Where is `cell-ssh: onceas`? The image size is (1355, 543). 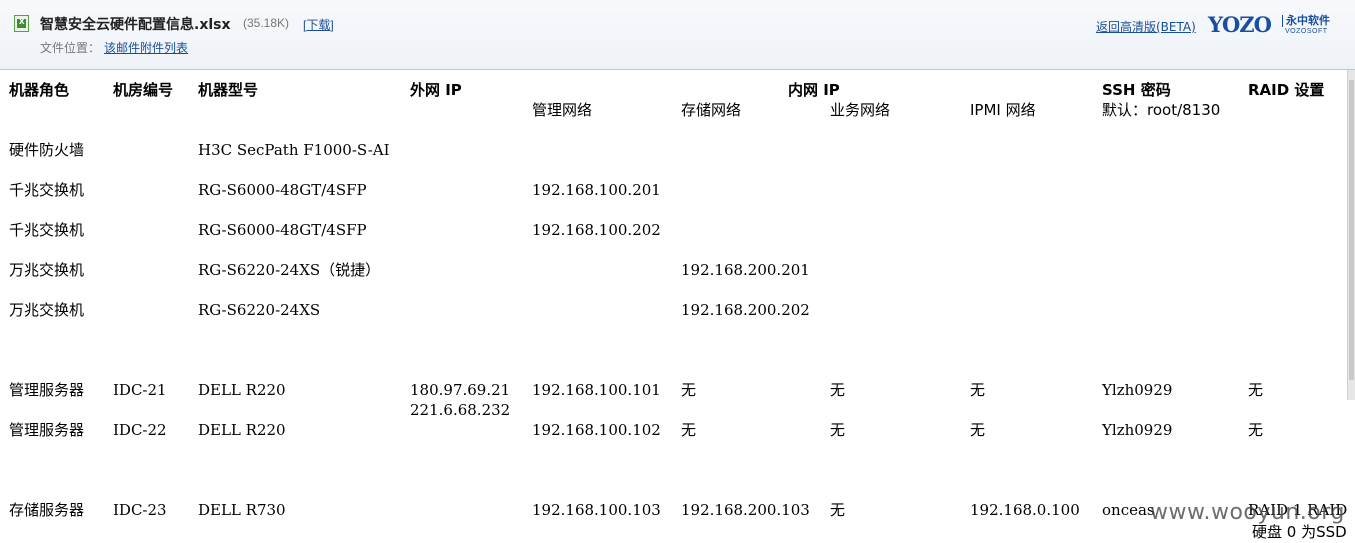
cell-ssh: onceas is located at coordinates (1128, 510).